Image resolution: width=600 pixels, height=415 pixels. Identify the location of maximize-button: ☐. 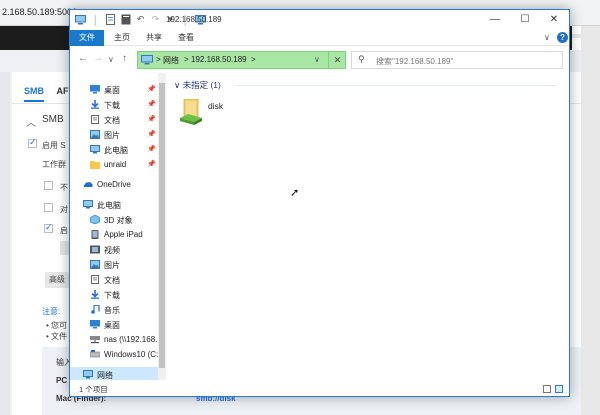
(525, 20).